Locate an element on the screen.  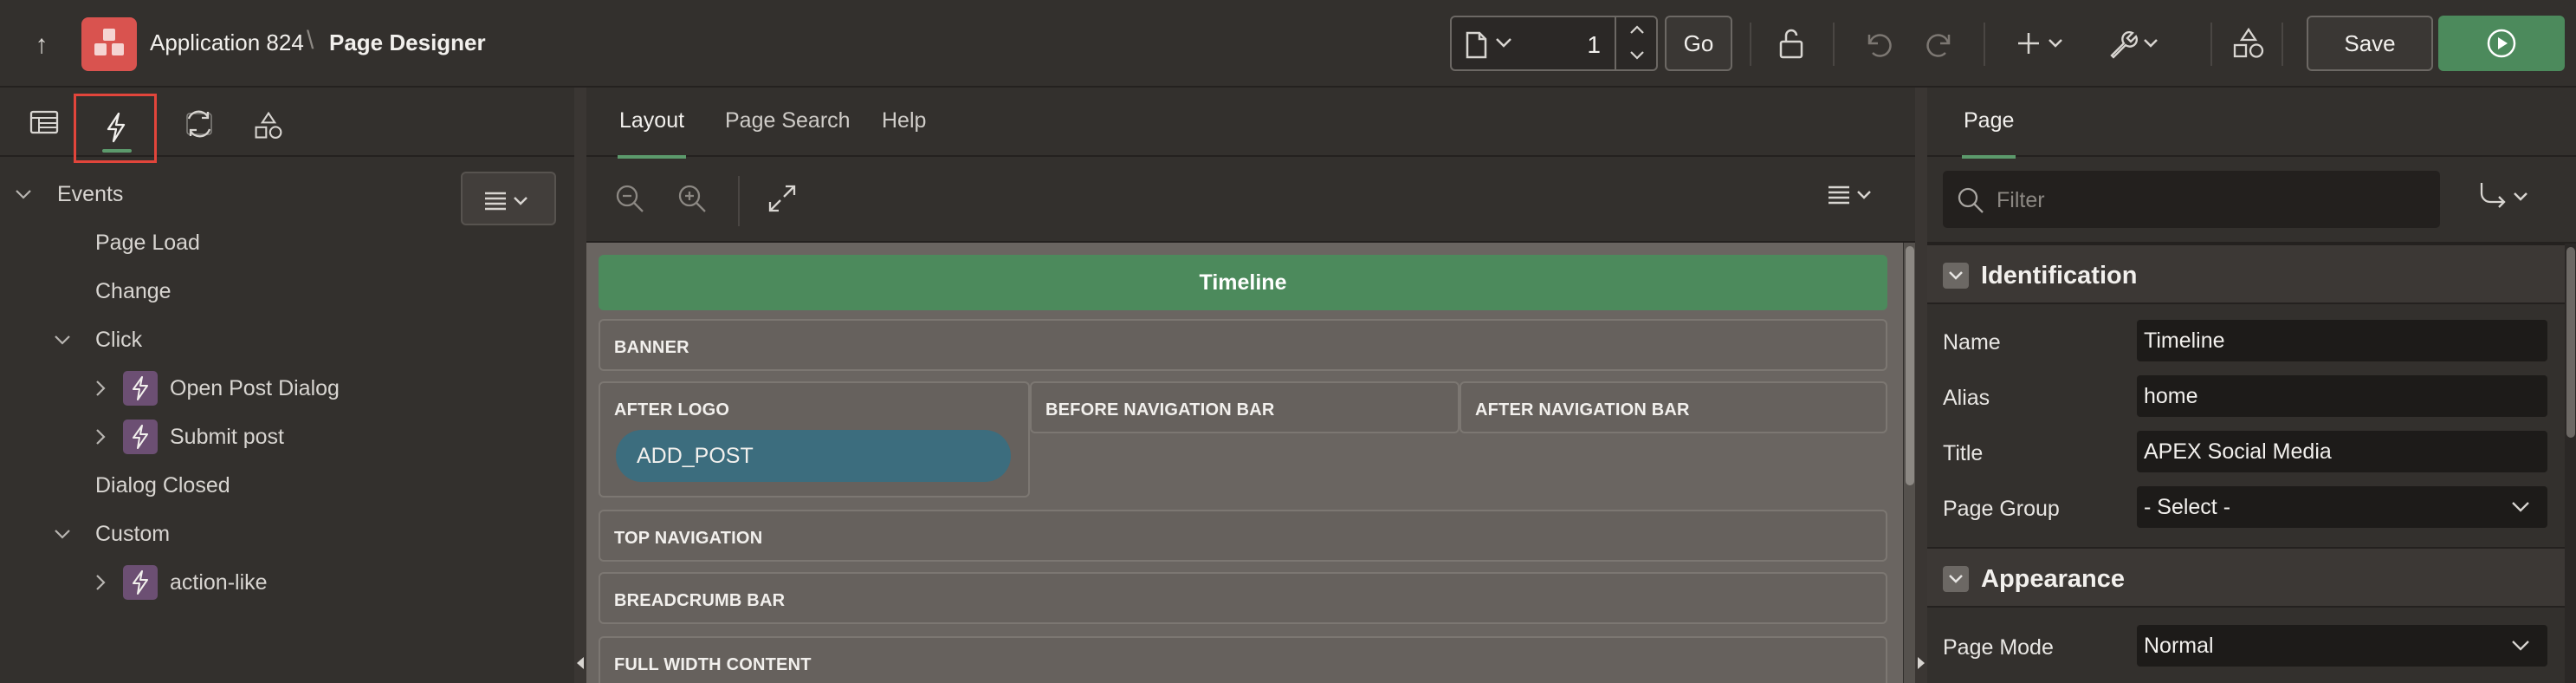
tab-label: Layout is located at coordinates (652, 120).